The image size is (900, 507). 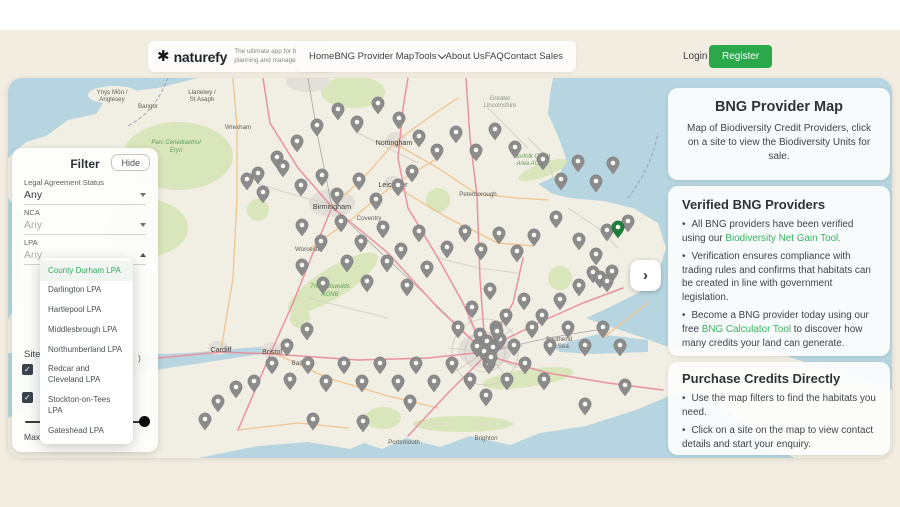 I want to click on nca-select: Any, so click(x=85, y=227).